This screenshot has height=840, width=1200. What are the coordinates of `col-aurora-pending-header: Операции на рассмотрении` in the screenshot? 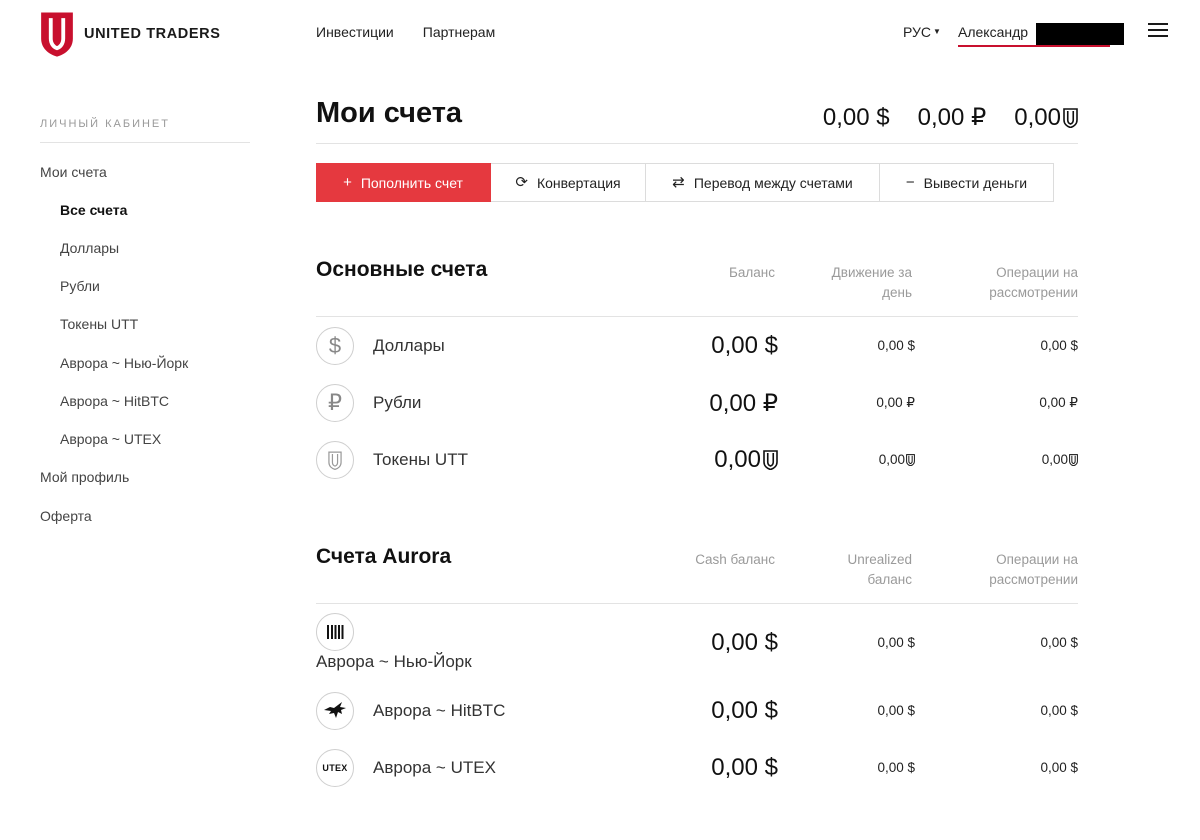 It's located at (1033, 570).